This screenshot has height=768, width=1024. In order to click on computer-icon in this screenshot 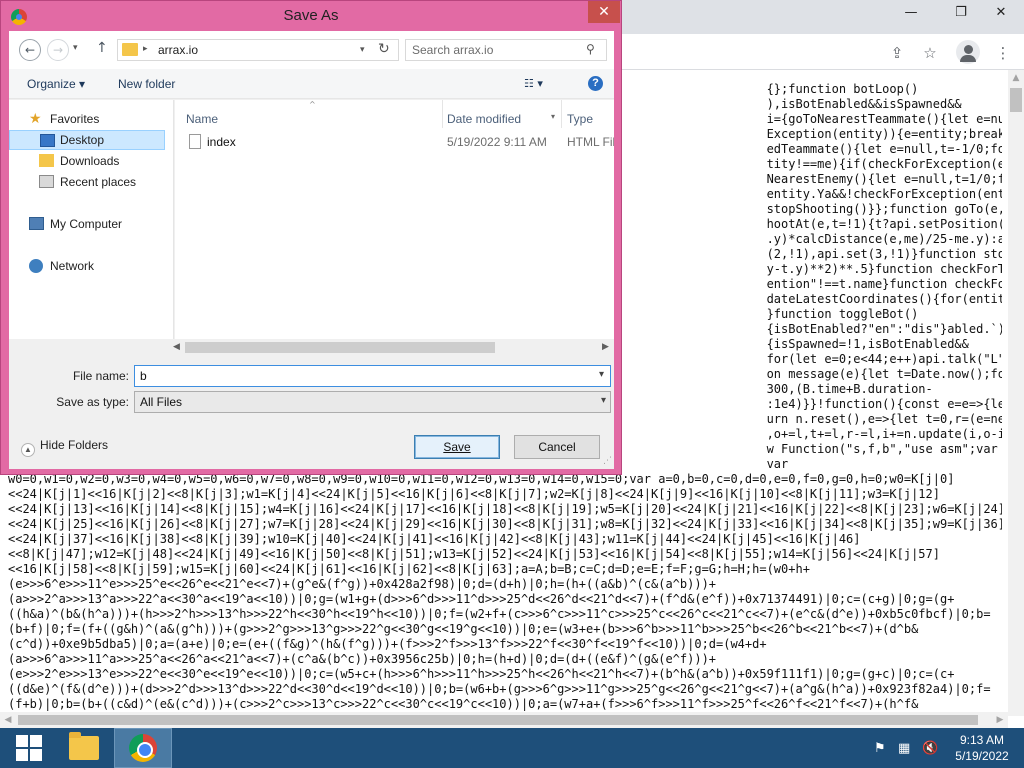, I will do `click(36, 223)`.